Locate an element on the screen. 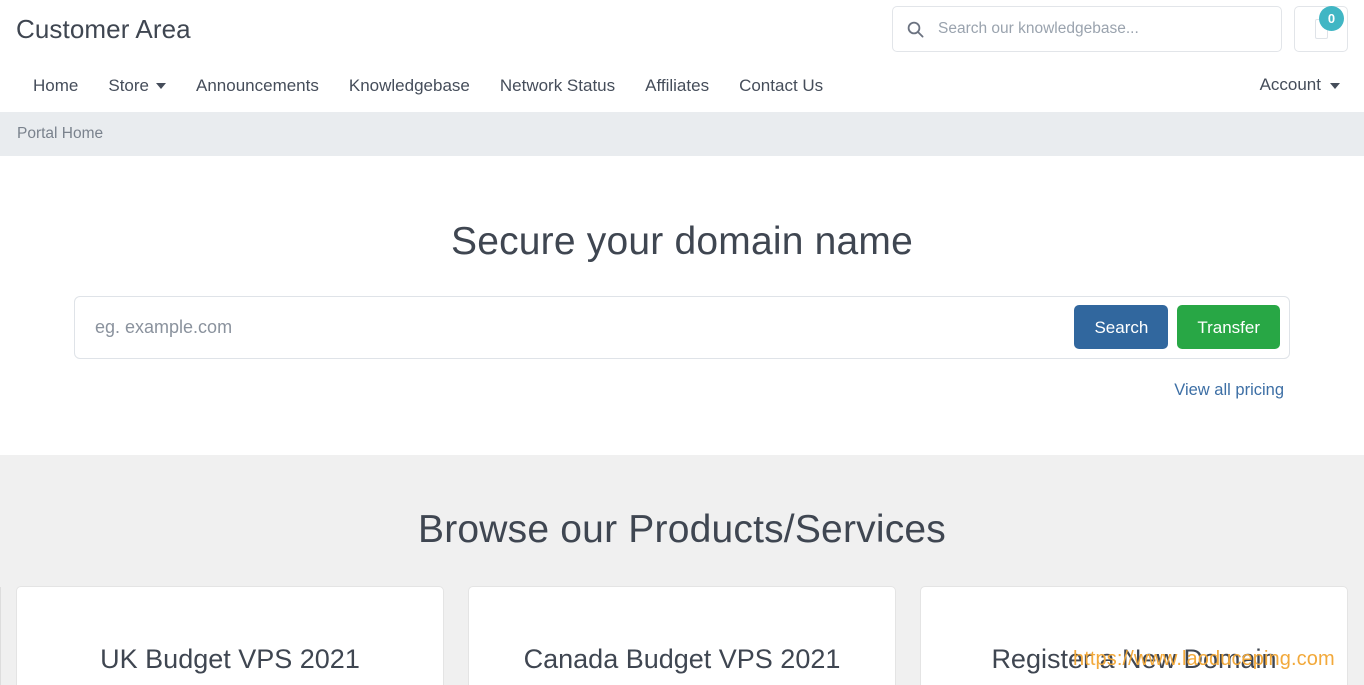 Image resolution: width=1364 pixels, height=685 pixels. breadcrumb: Portal Home is located at coordinates (682, 134).